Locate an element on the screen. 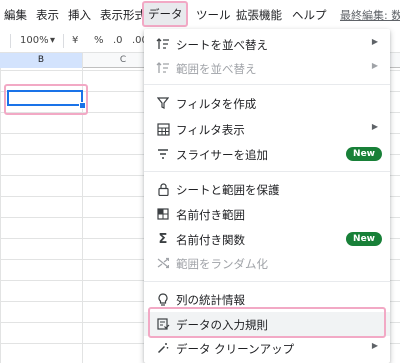 This screenshot has width=400, height=363. menu-item-label: フィルタを作成 is located at coordinates (216, 104).